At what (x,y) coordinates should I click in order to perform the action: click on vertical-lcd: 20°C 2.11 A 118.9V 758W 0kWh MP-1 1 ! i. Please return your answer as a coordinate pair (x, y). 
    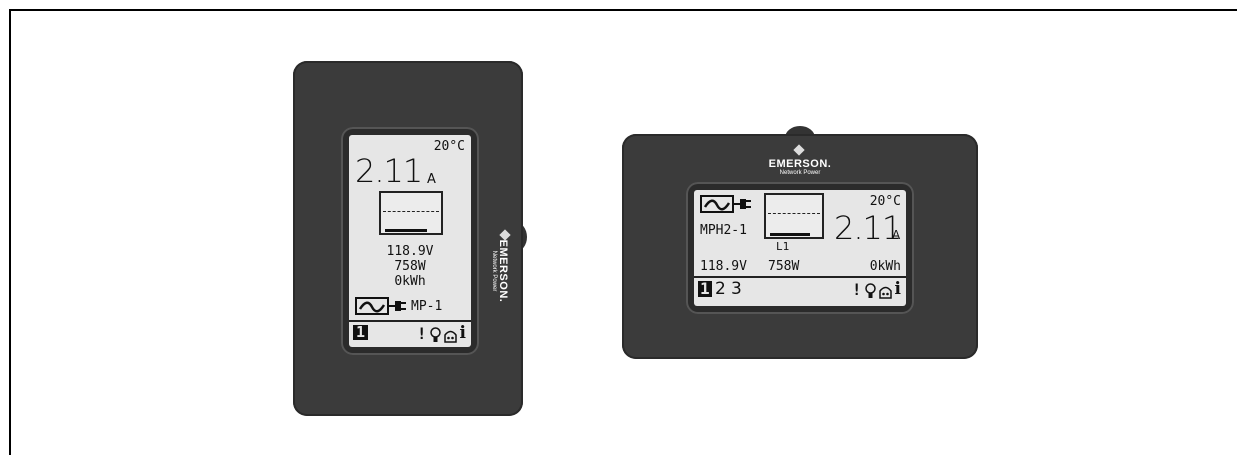
    Looking at the image, I should click on (410, 241).